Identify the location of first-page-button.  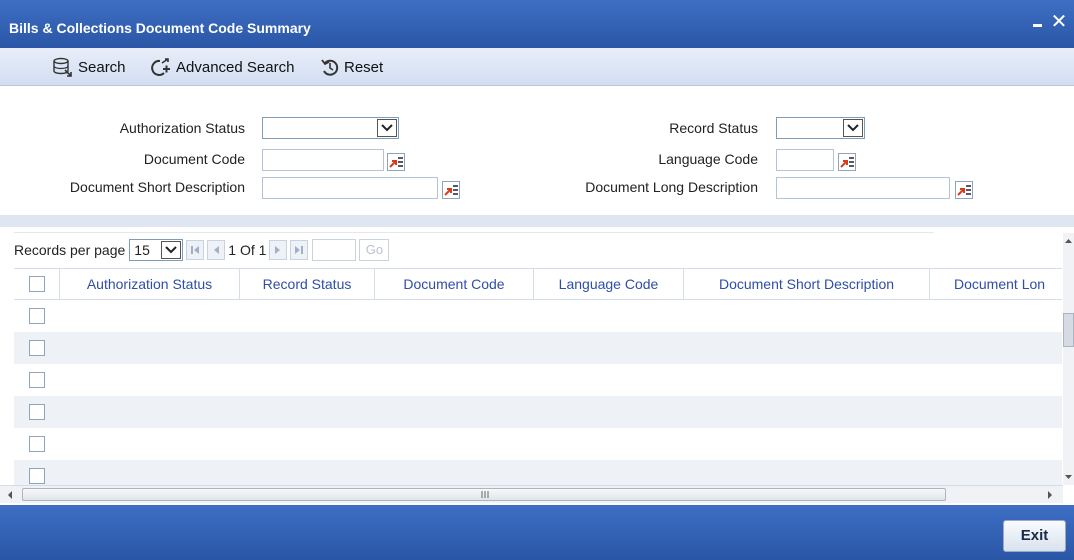
(195, 250).